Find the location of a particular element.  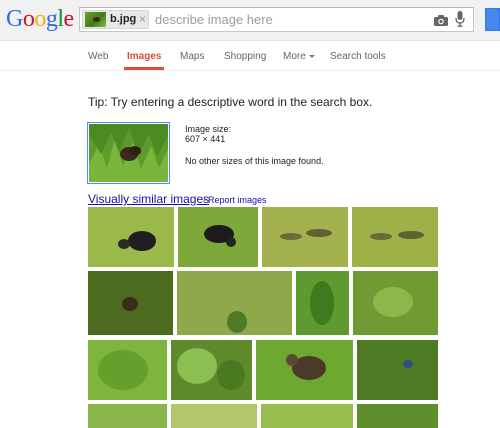

header-bar: Google b.jpg × describe image here is located at coordinates (250, 20).